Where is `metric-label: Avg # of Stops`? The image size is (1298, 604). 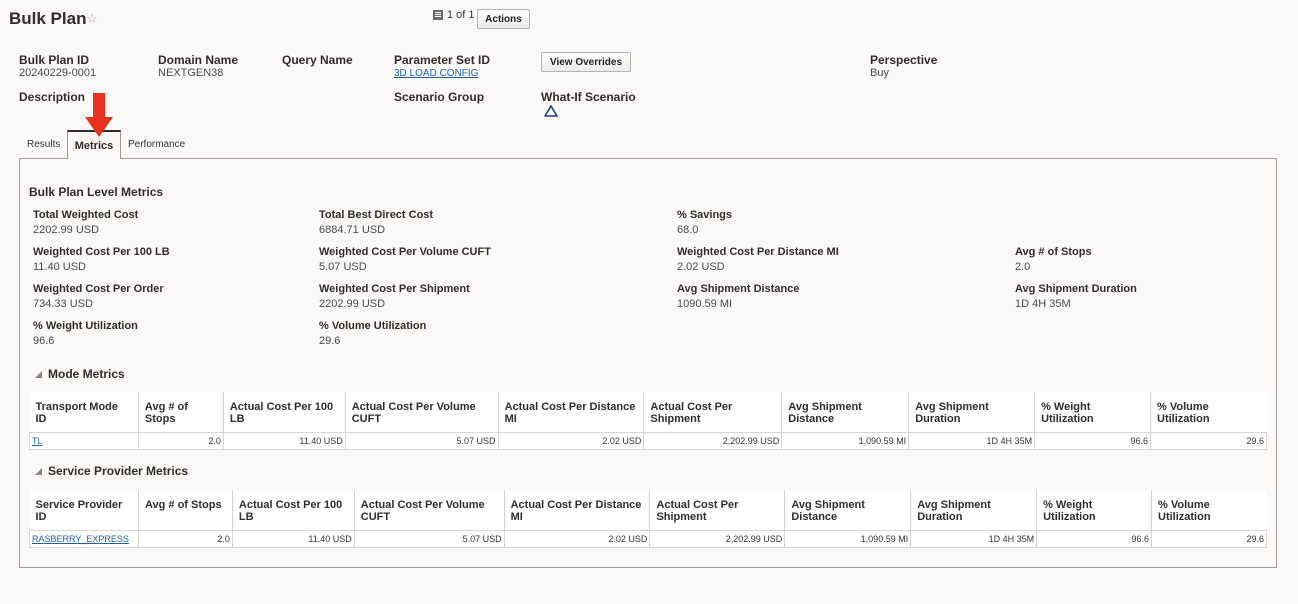 metric-label: Avg # of Stops is located at coordinates (1053, 252).